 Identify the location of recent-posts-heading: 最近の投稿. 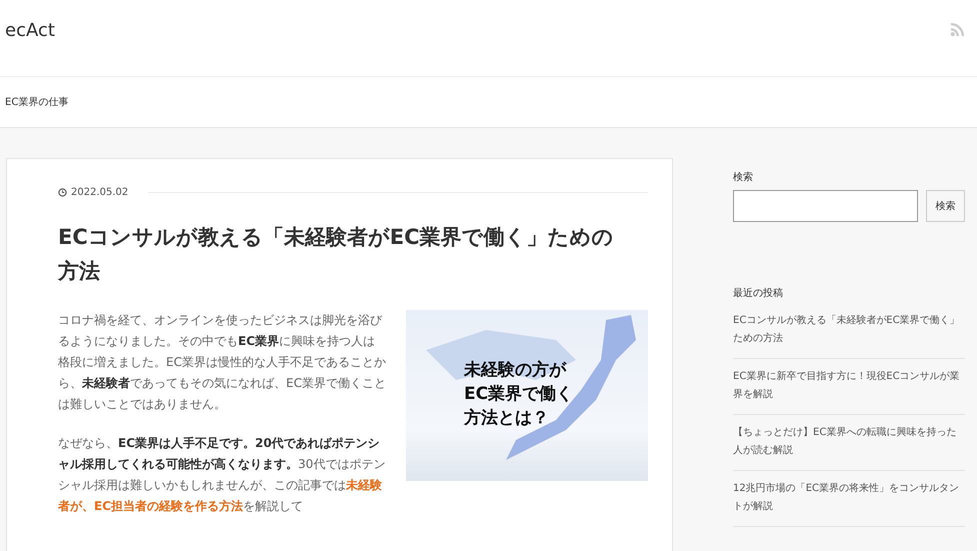
(758, 293).